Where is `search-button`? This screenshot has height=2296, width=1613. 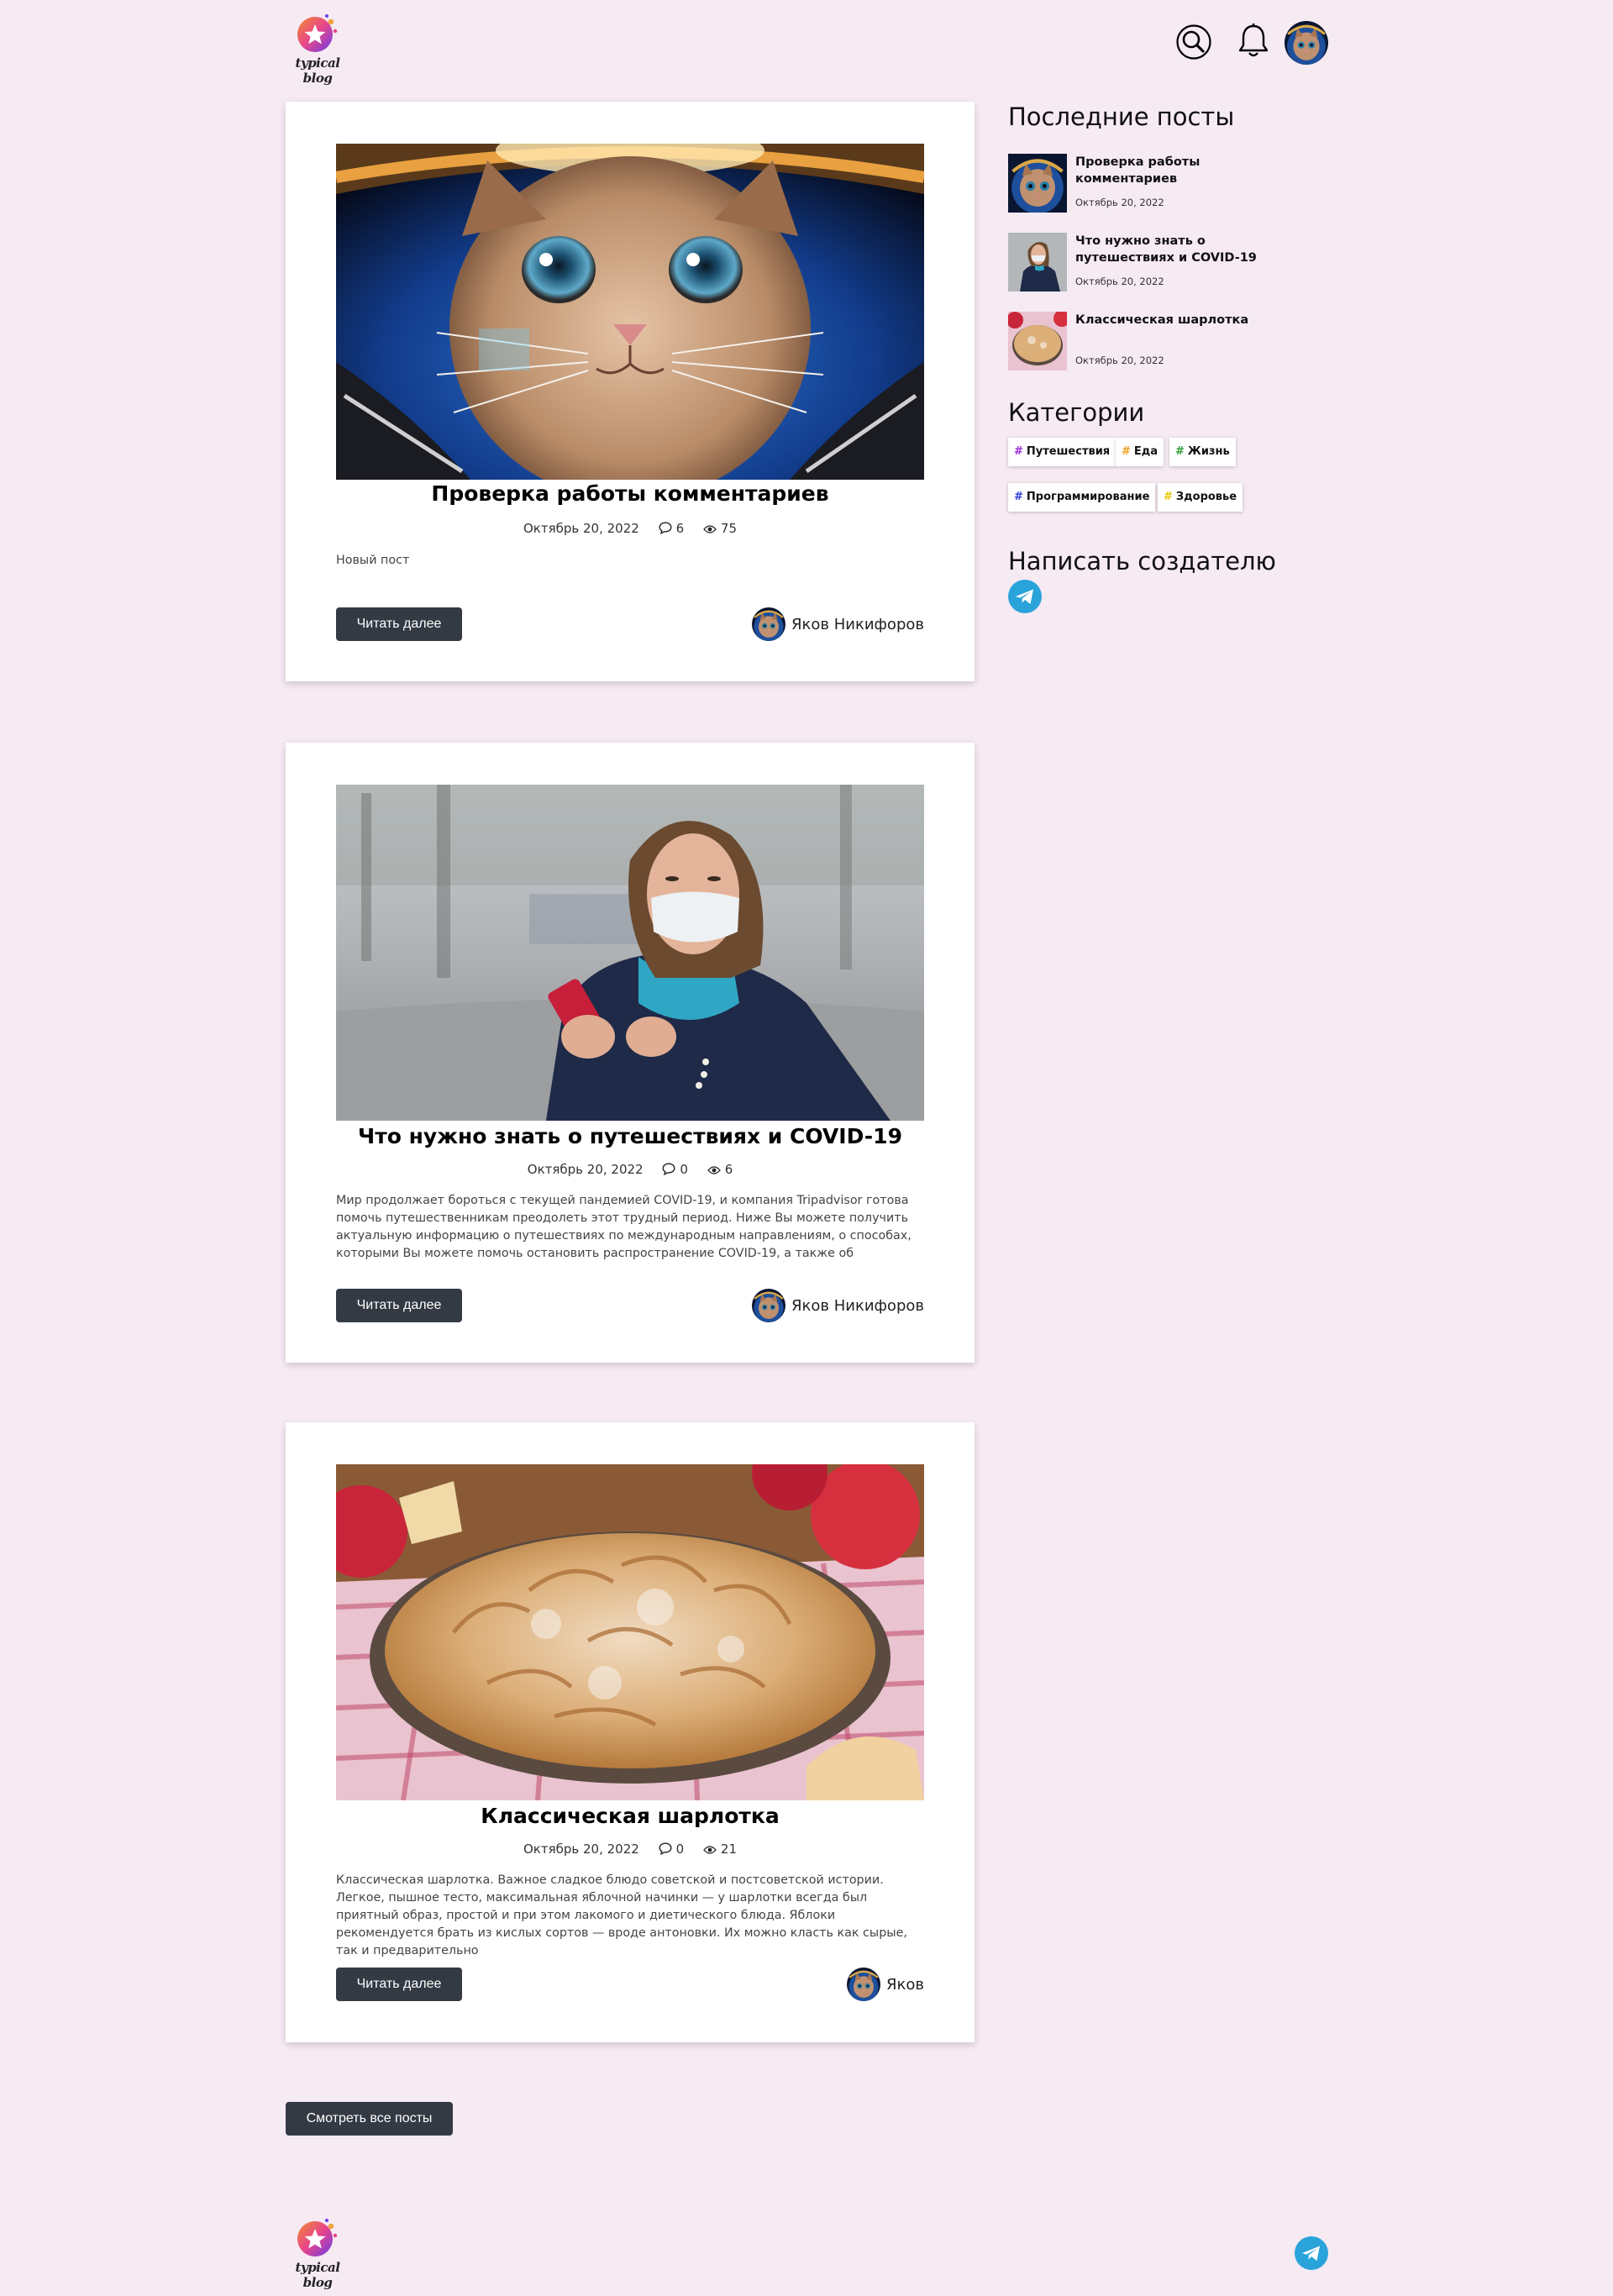
search-button is located at coordinates (1193, 42).